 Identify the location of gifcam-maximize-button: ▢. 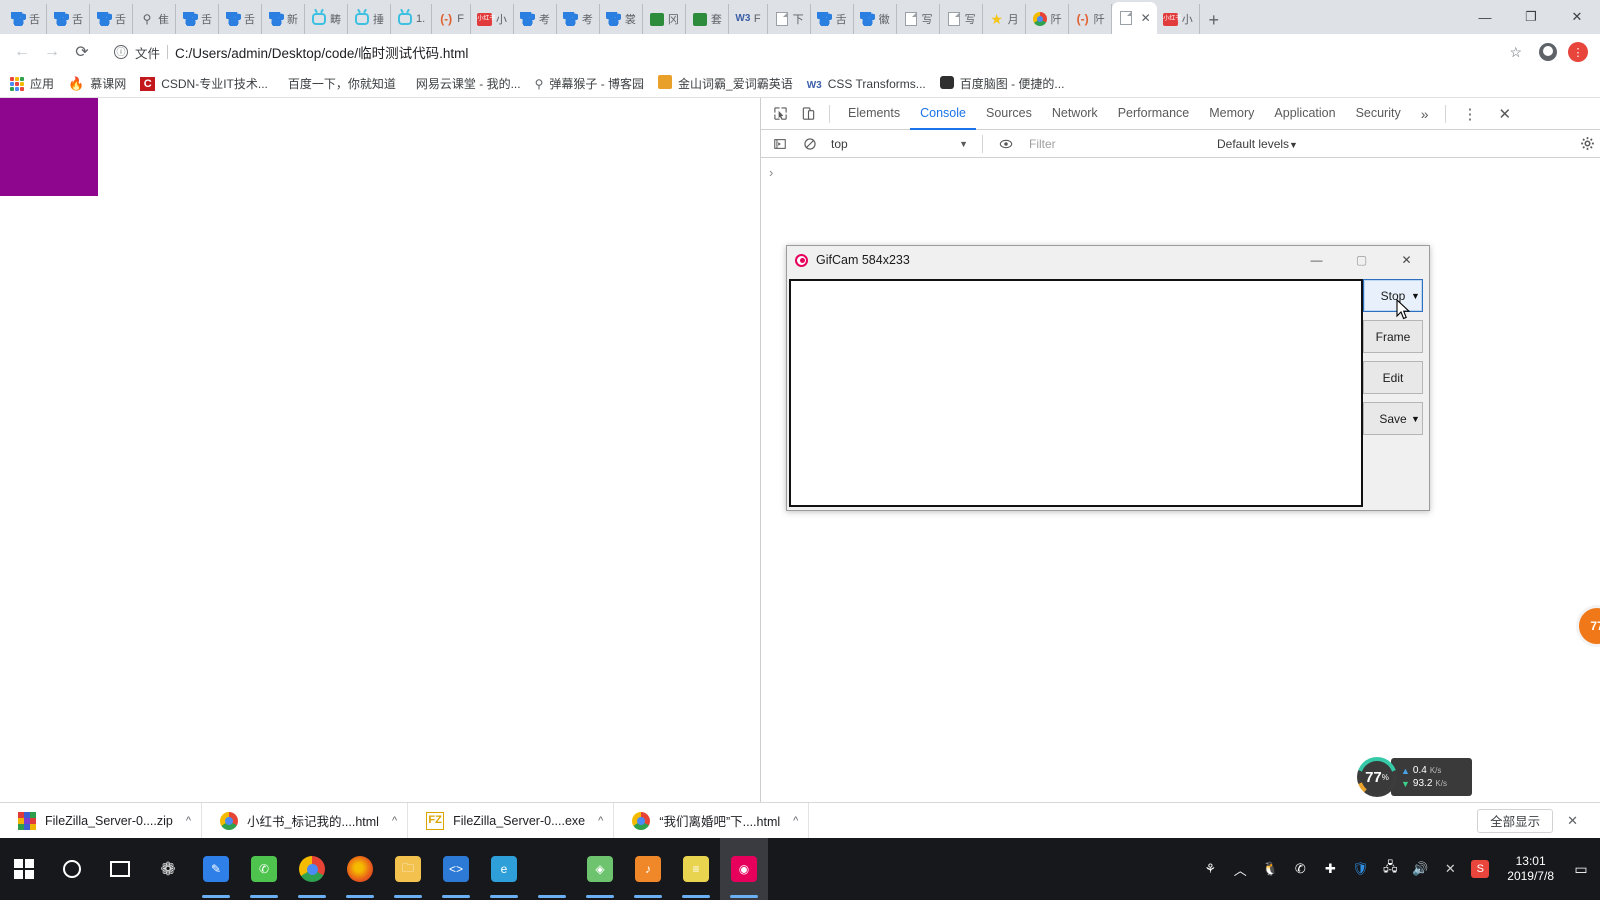
(1361, 260).